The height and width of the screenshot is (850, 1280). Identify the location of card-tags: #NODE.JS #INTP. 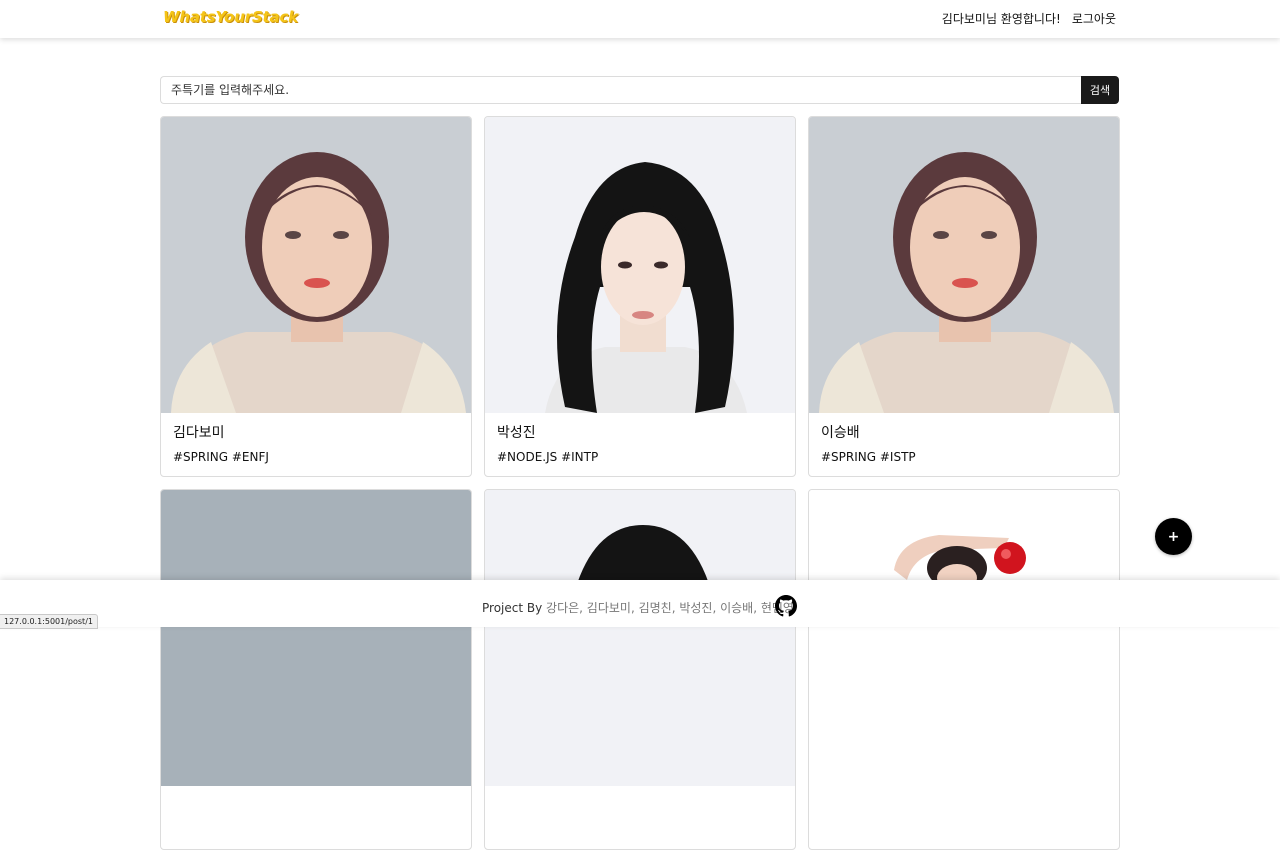
(548, 457).